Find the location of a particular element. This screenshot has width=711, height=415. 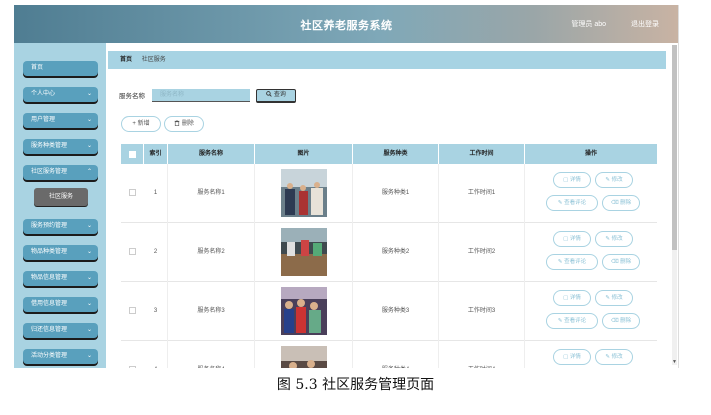

sidebar-item-users: 用户管理 ⌄ is located at coordinates (60, 120).